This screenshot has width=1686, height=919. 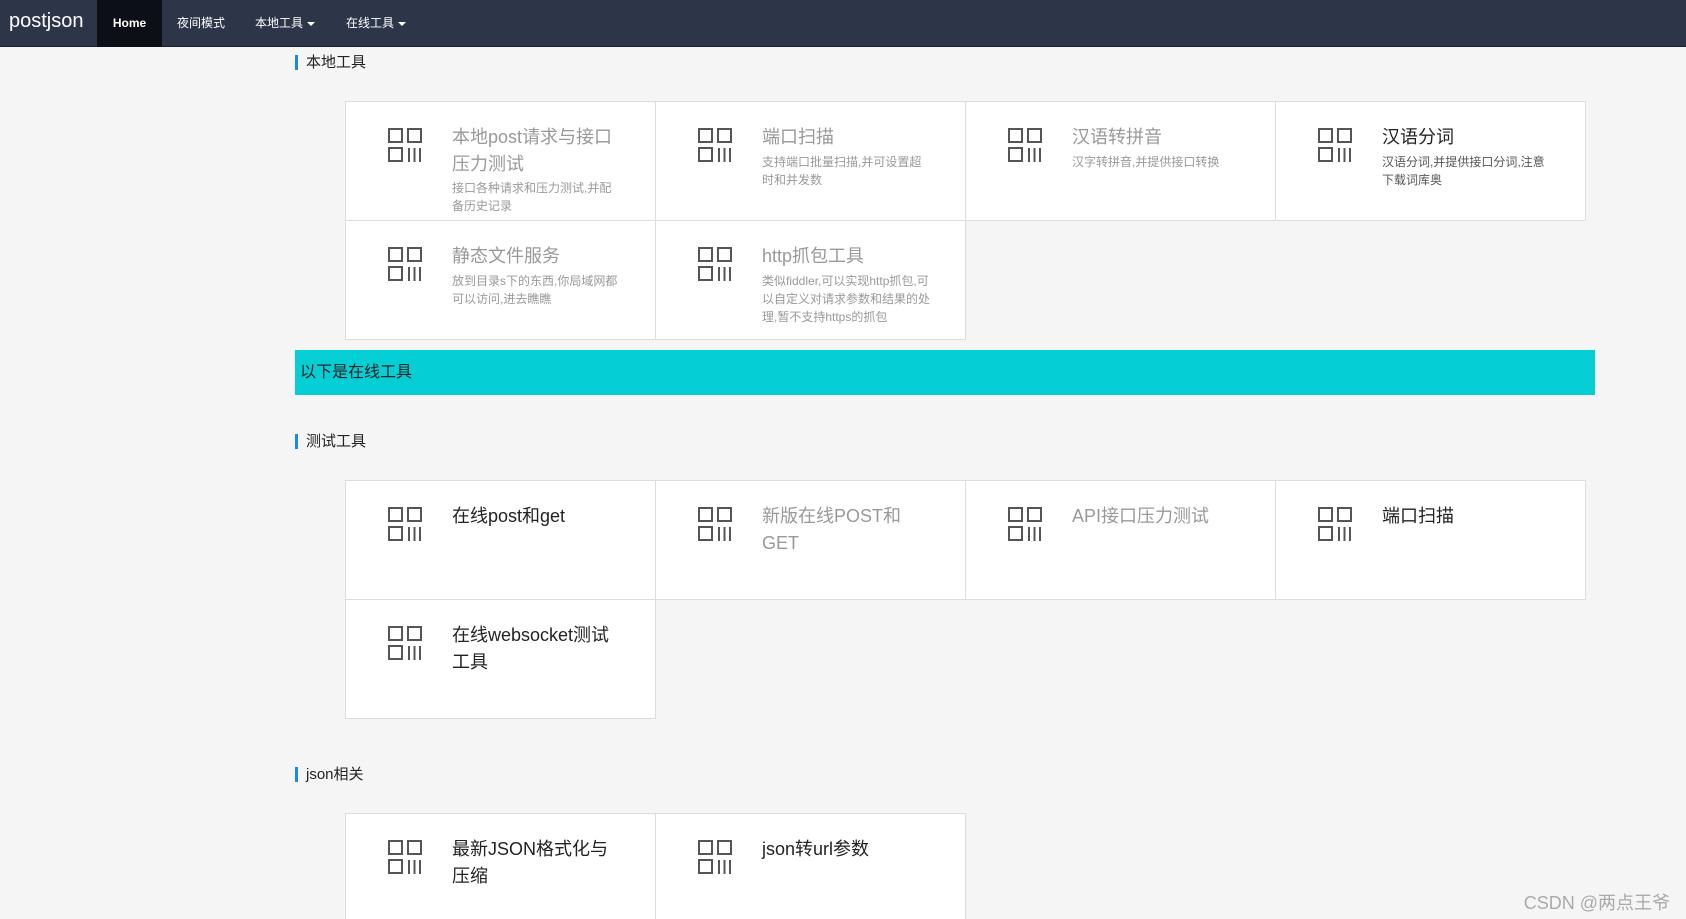 I want to click on card-new-post-get: 新版在线POST和GET, so click(x=810, y=540).